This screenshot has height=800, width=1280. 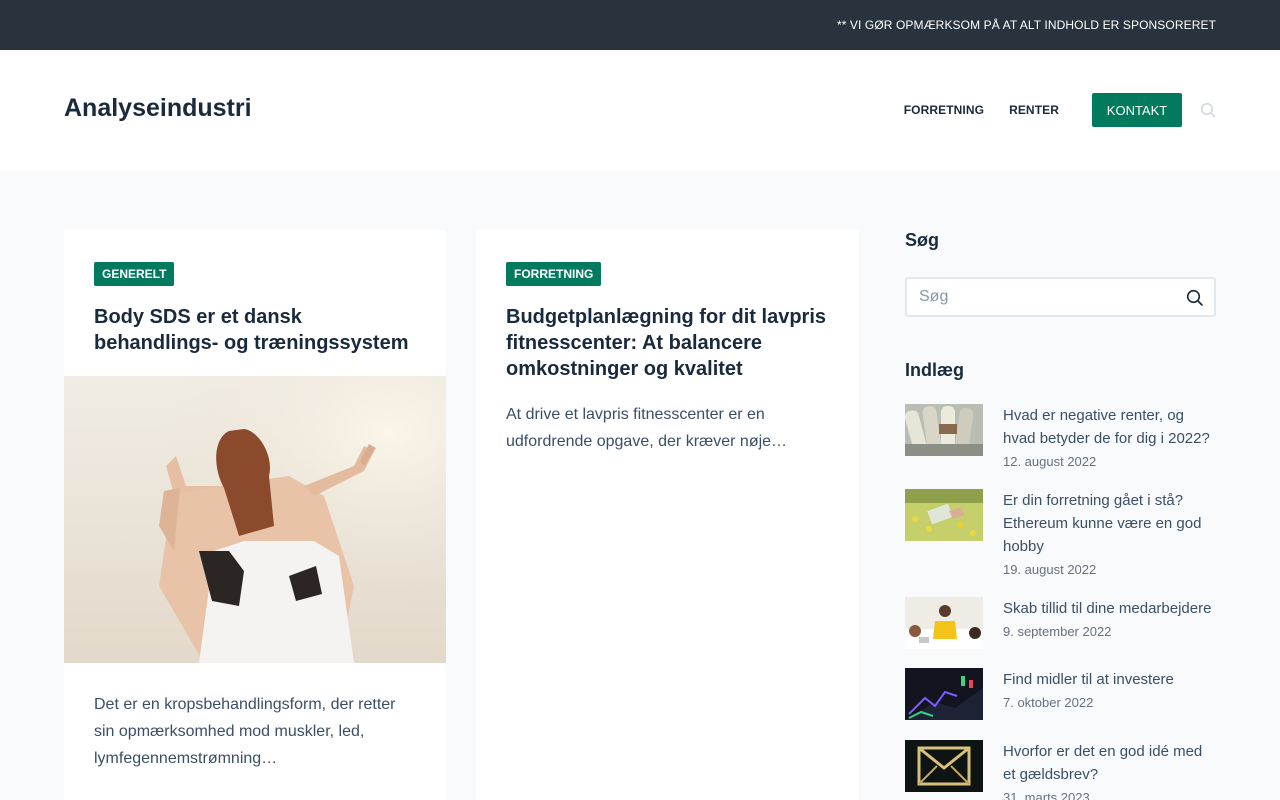 I want to click on post-title: Find midler til at investere, so click(x=1109, y=679).